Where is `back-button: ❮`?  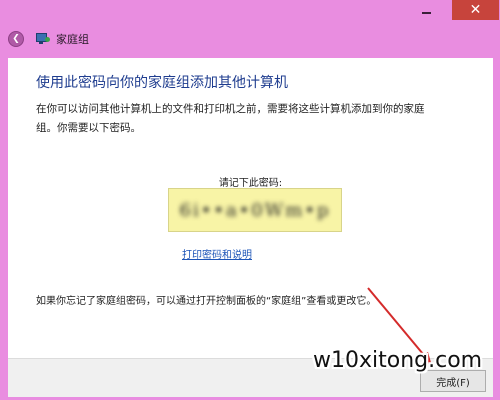 back-button: ❮ is located at coordinates (16, 39).